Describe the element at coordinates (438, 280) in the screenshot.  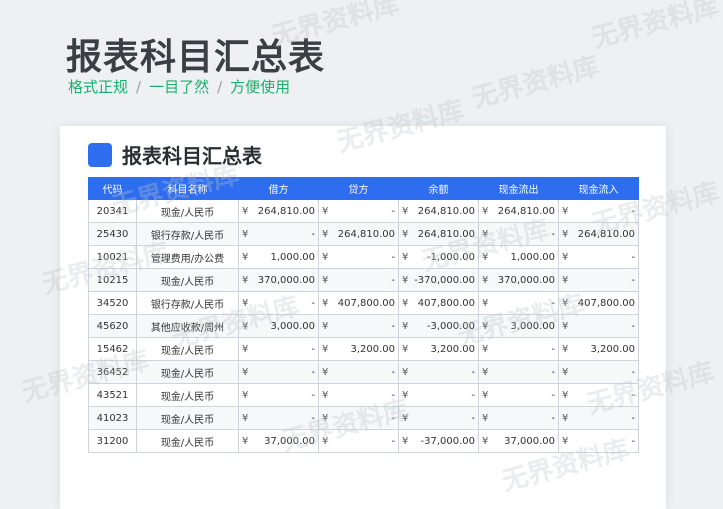
I see `cell-amount: ¥ -370,000.00` at that location.